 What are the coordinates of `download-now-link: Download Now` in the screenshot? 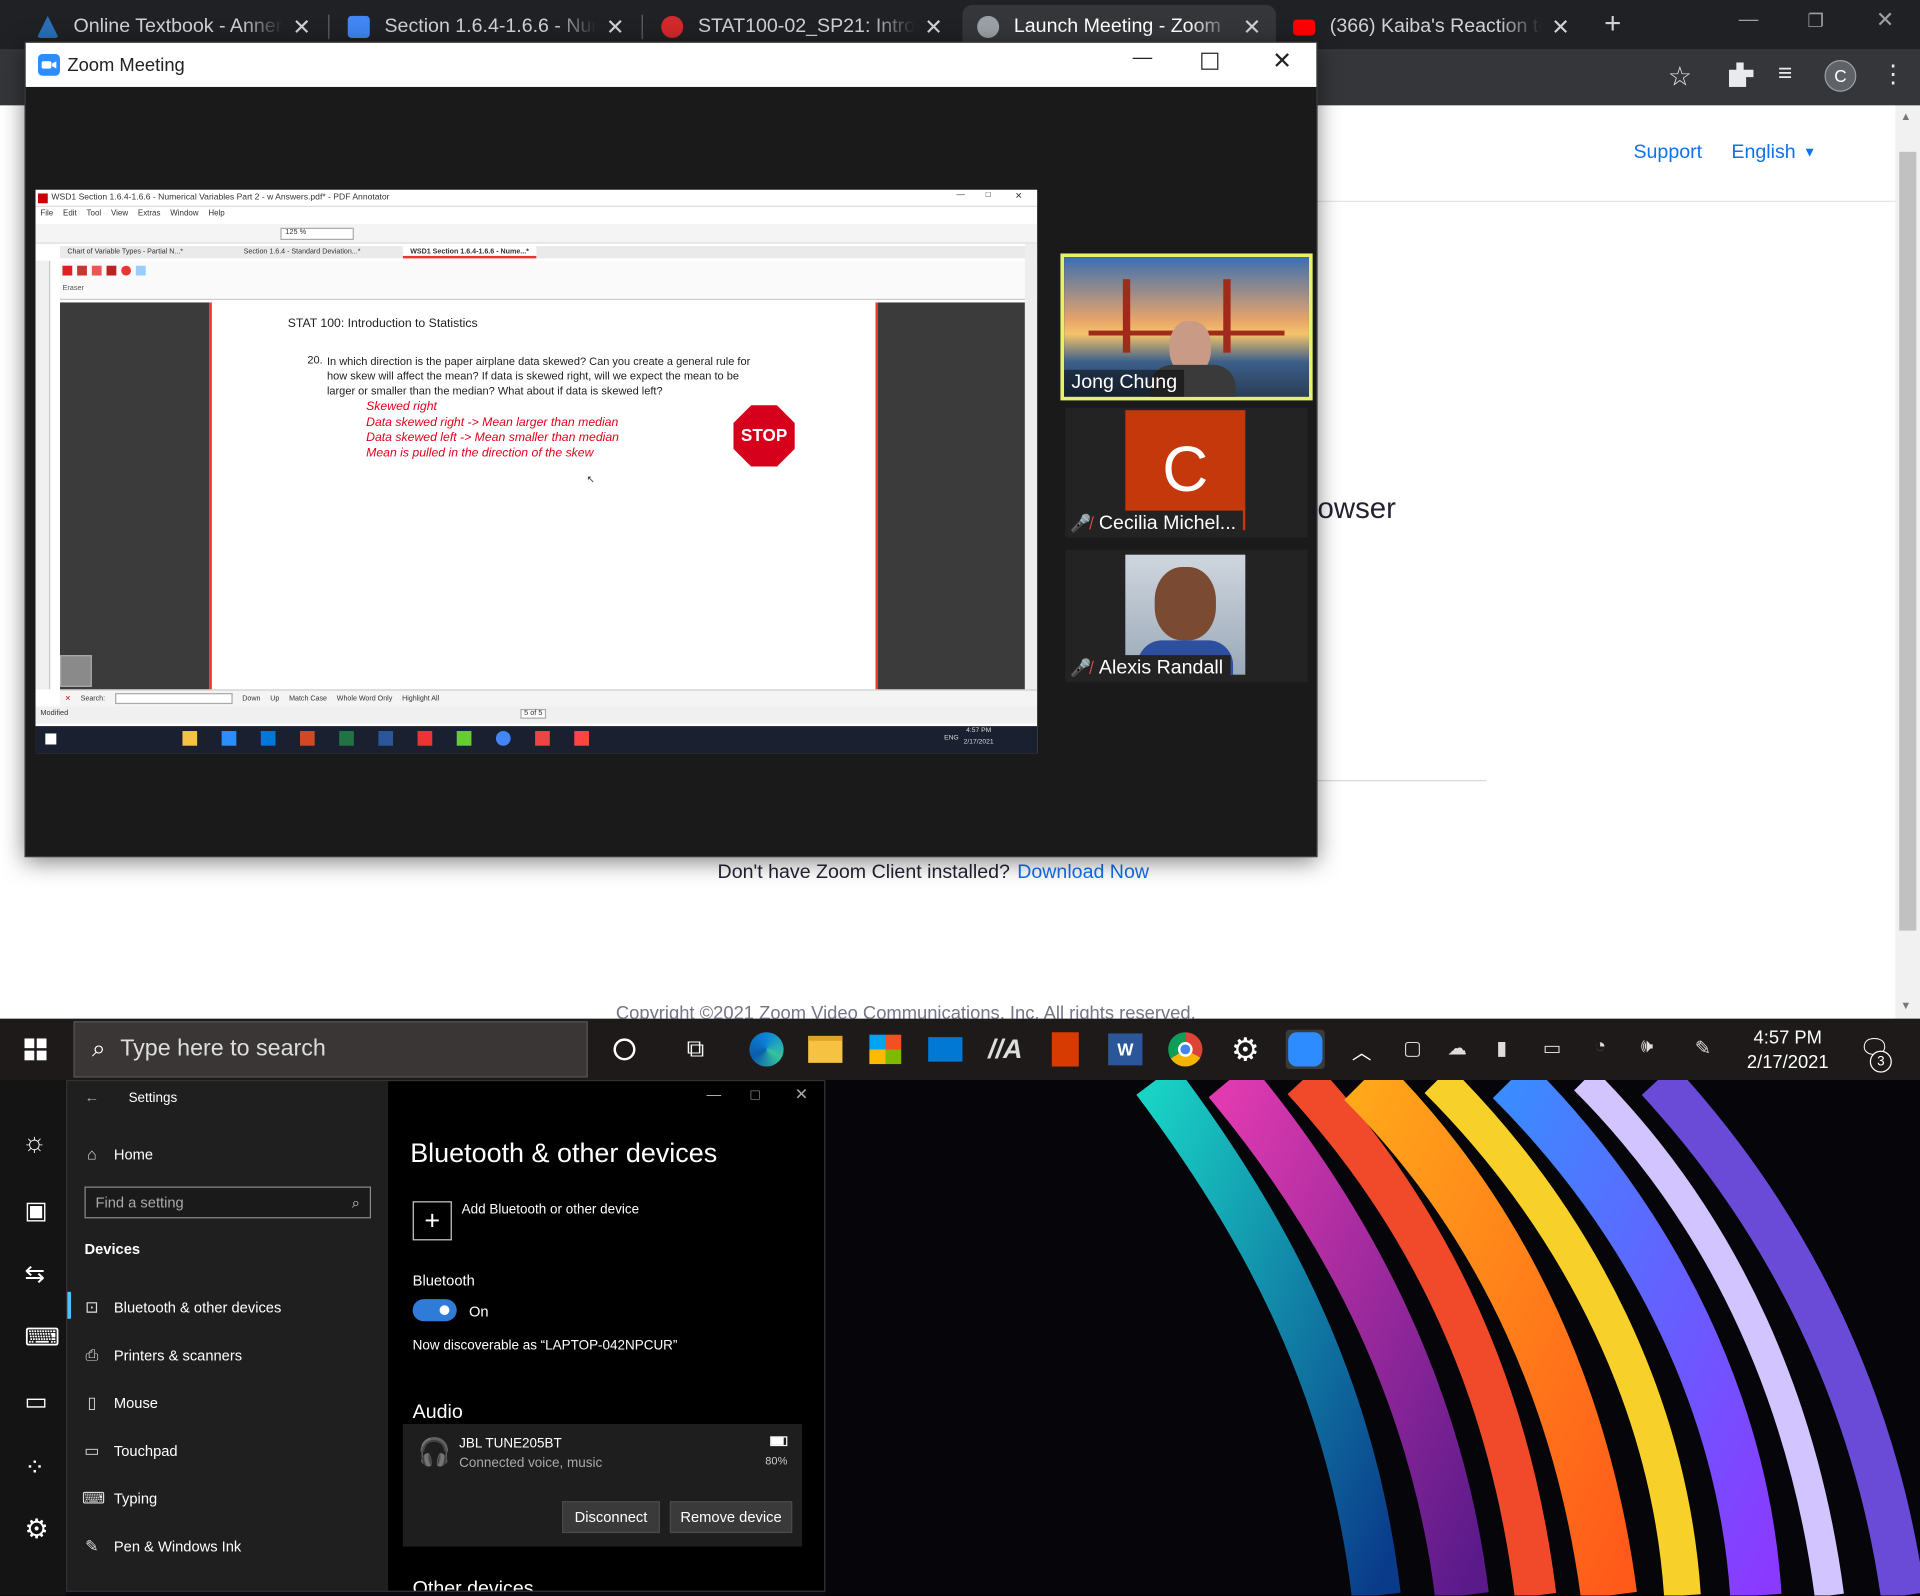 It's located at (1083, 873).